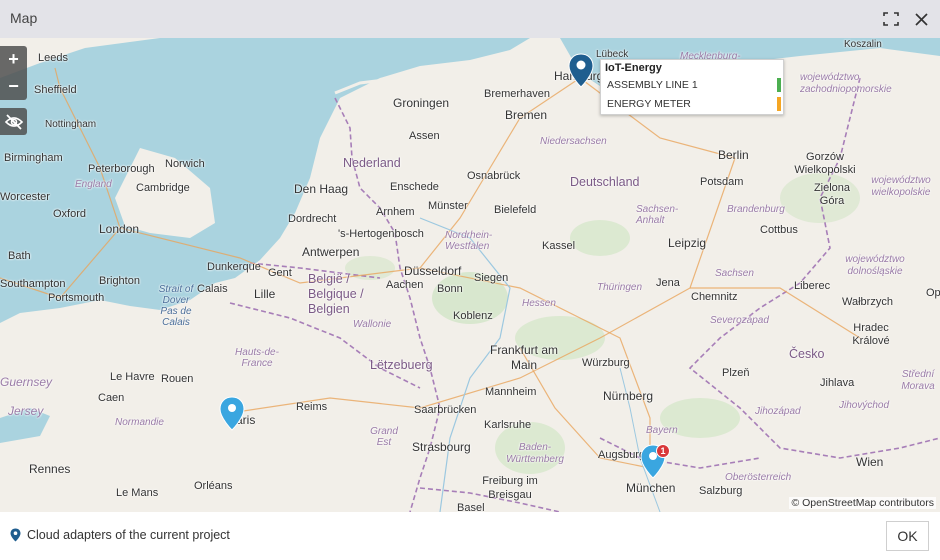 This screenshot has width=940, height=560. What do you see at coordinates (421, 103) in the screenshot?
I see `map-label: Groningen` at bounding box center [421, 103].